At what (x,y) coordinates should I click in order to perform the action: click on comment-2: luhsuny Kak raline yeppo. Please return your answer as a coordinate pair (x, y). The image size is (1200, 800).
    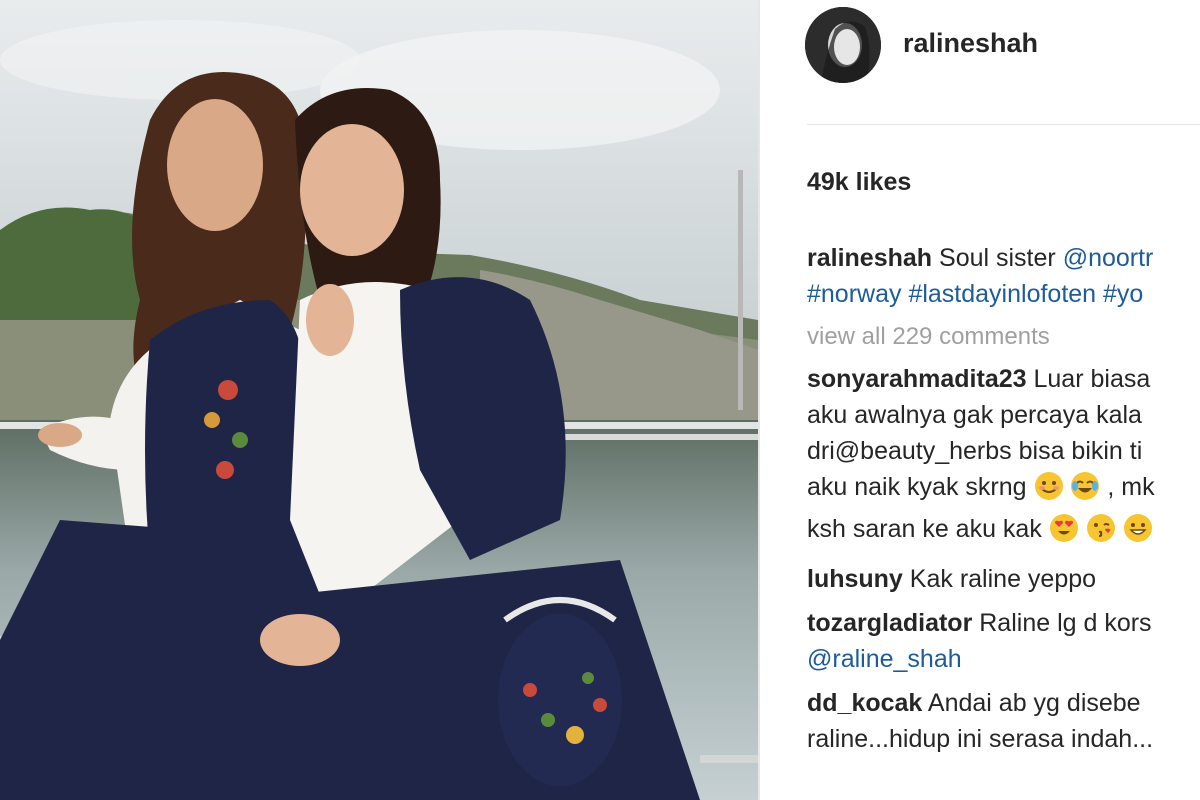
    Looking at the image, I should click on (1003, 579).